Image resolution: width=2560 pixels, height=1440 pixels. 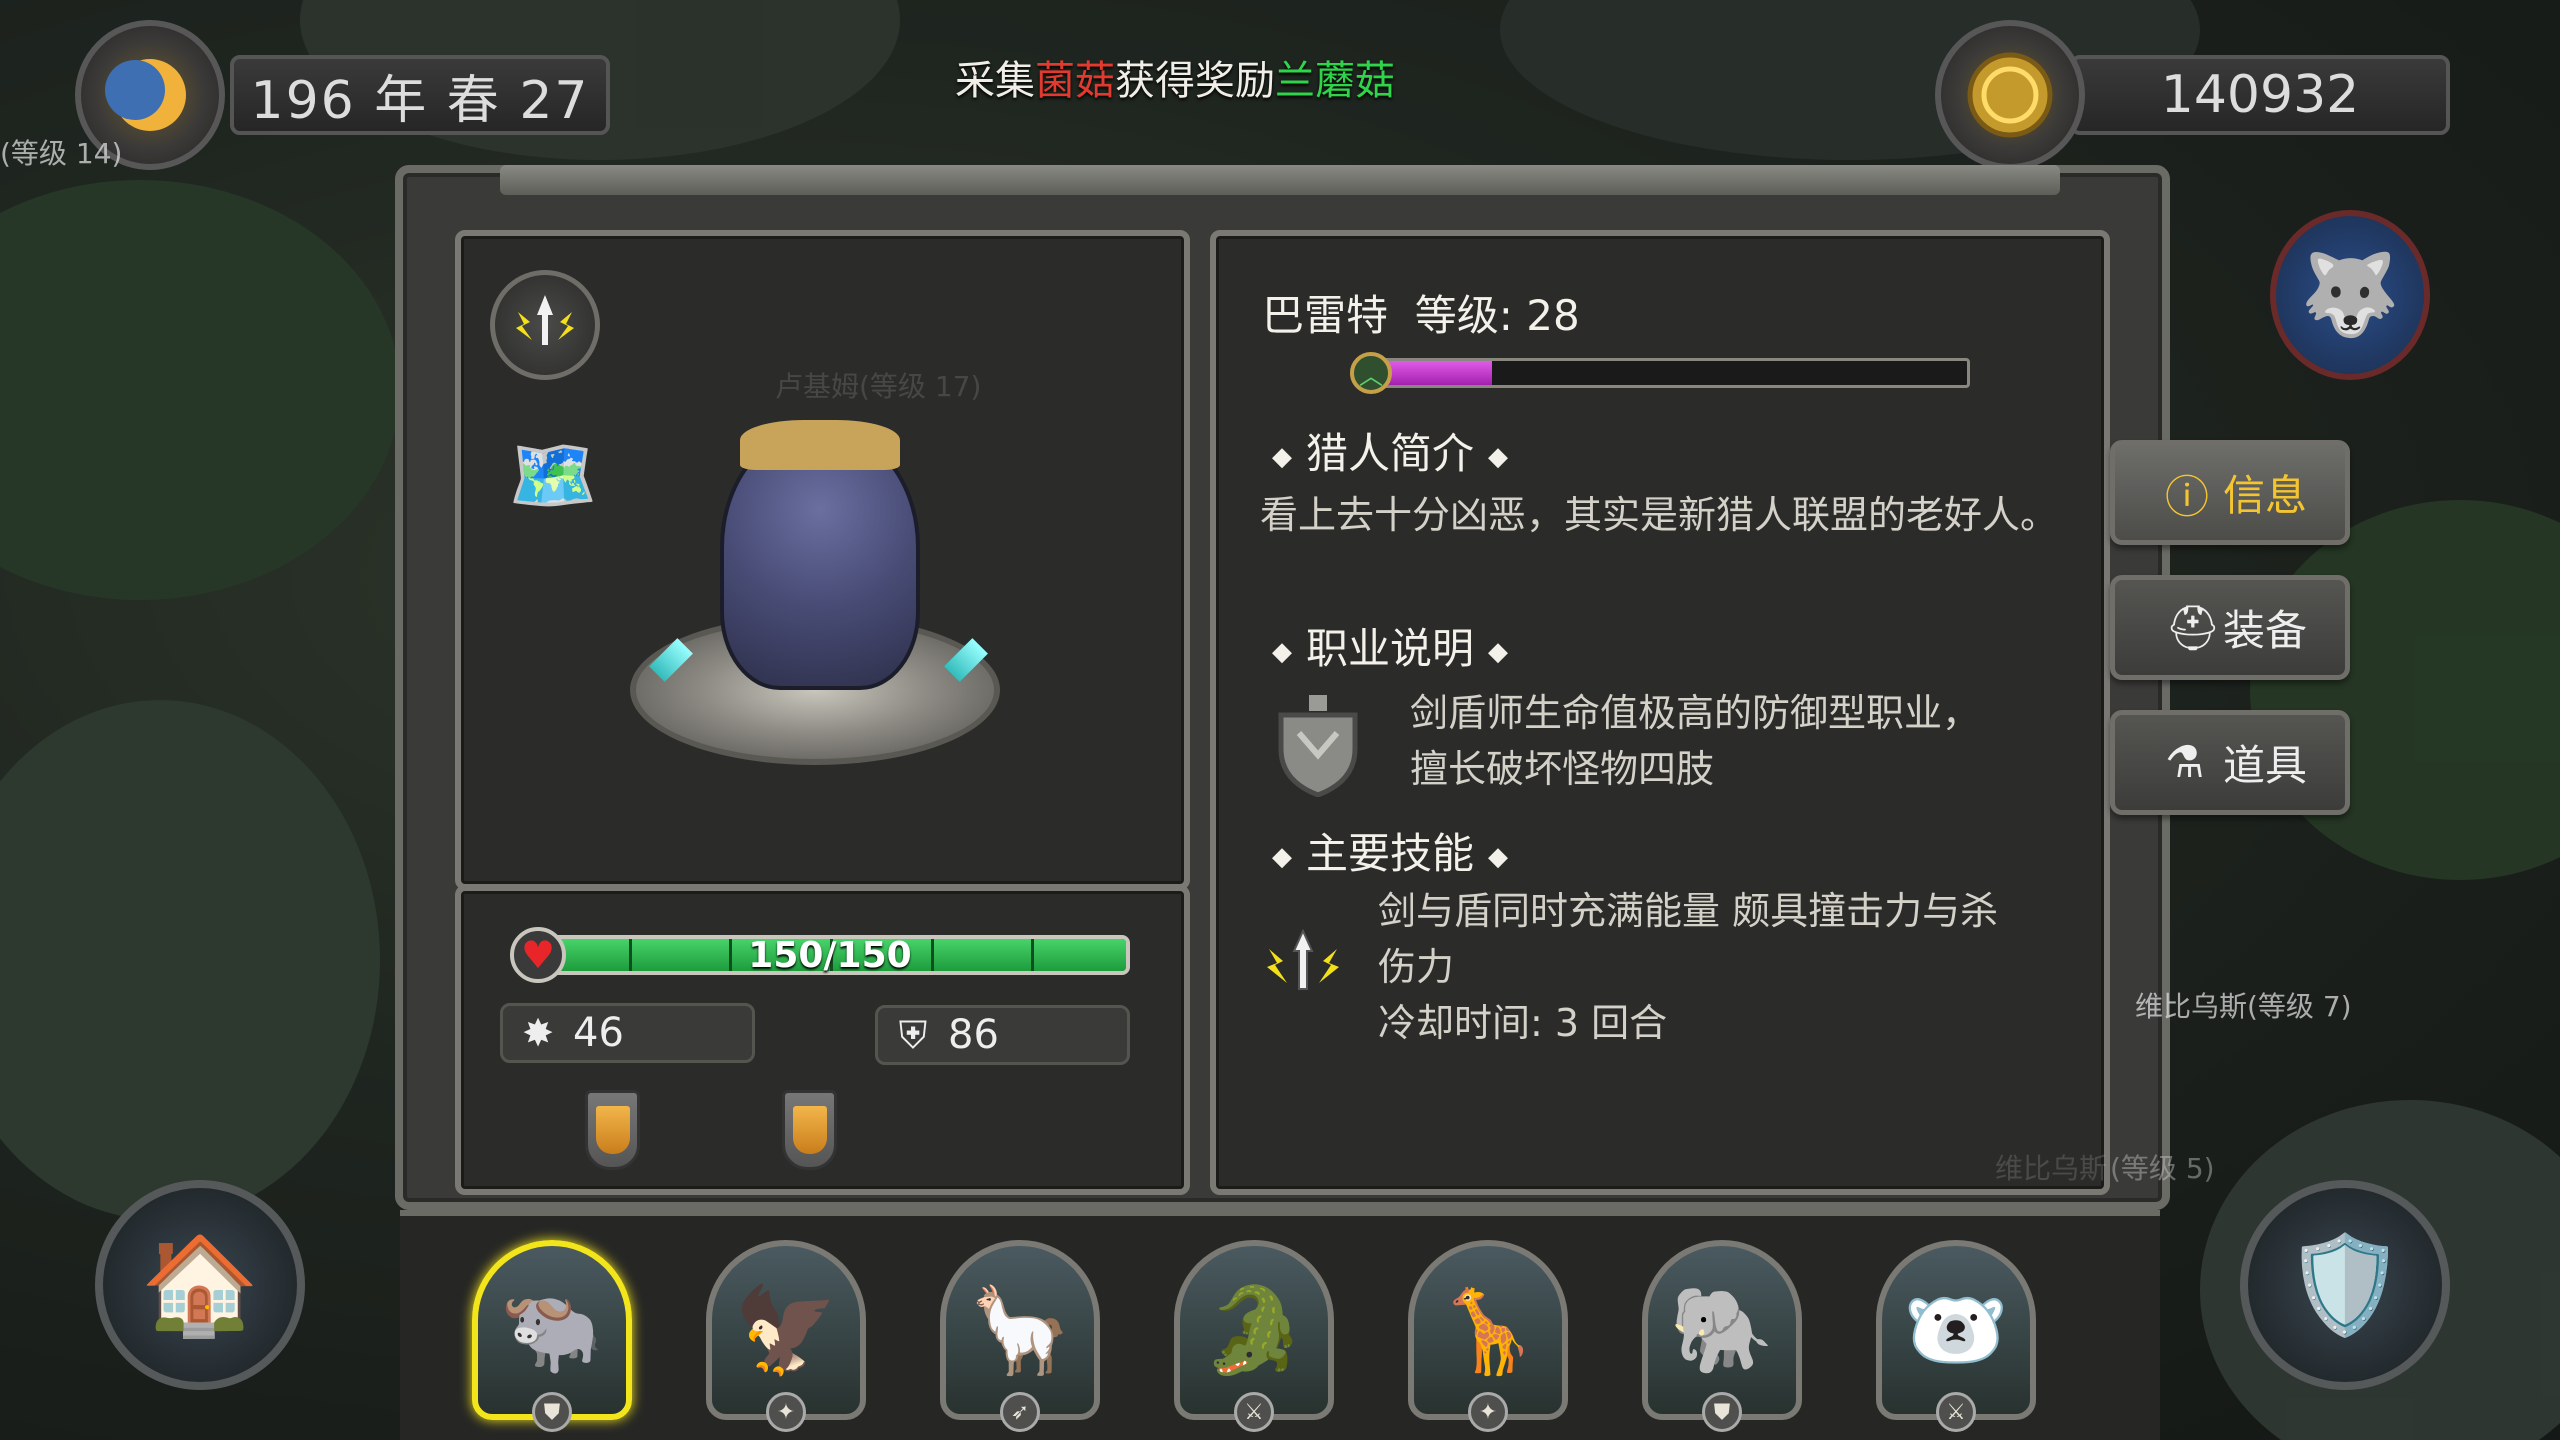 I want to click on skill-line-1: 剑与盾同时充满能量 颇具撞击力与杀, so click(x=1688, y=911).